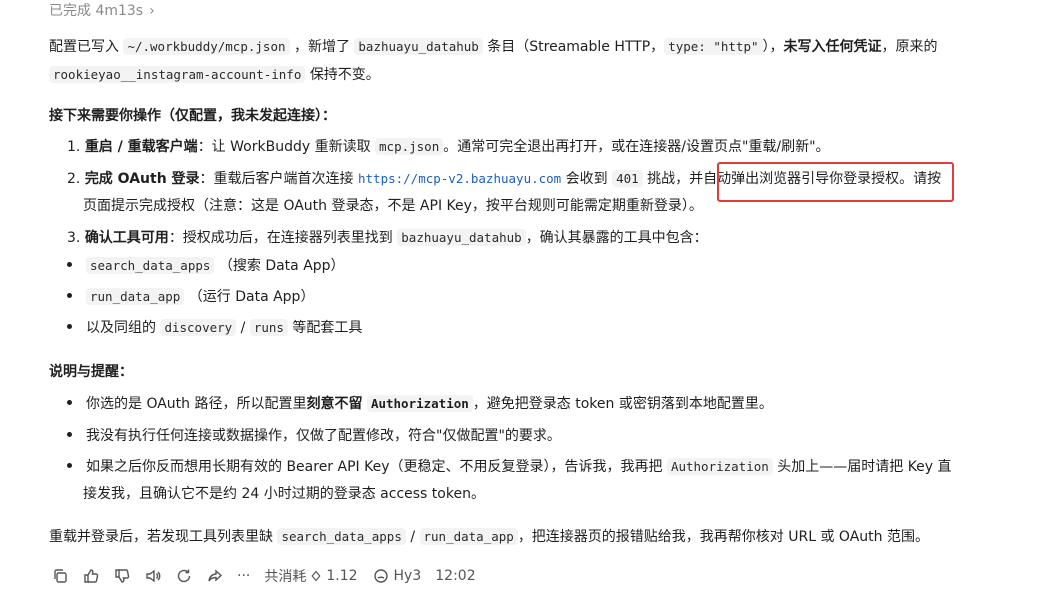 This screenshot has width=1039, height=610. I want to click on text: 重载并登录后，若发现工具列表里缺, so click(161, 537).